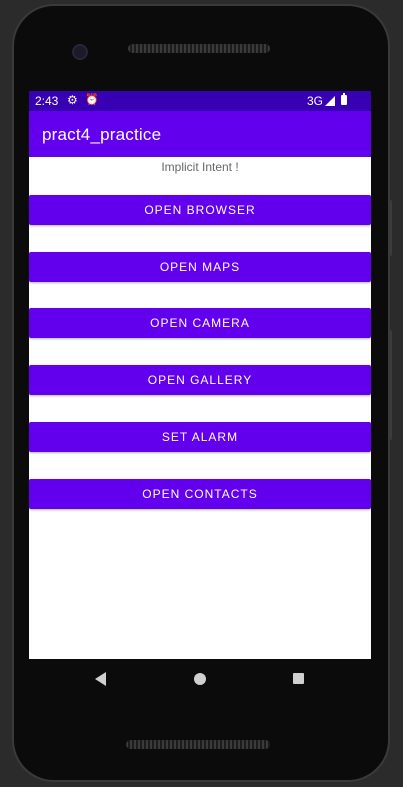 The height and width of the screenshot is (787, 403). I want to click on top-speaker, so click(199, 48).